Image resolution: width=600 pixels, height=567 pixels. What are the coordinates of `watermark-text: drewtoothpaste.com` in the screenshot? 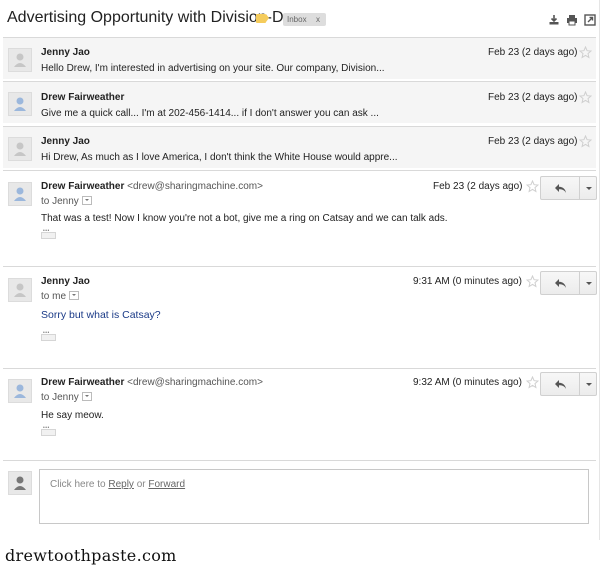 It's located at (91, 555).